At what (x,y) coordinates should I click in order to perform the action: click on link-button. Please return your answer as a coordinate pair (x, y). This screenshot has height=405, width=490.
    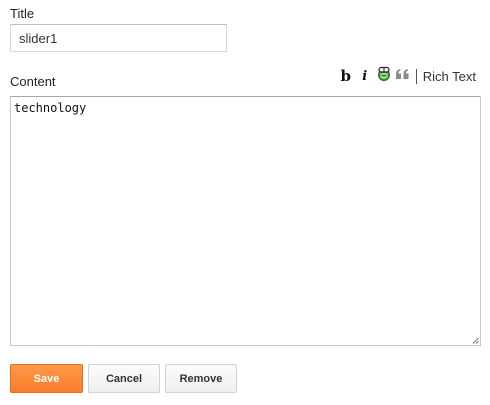
    Looking at the image, I should click on (384, 76).